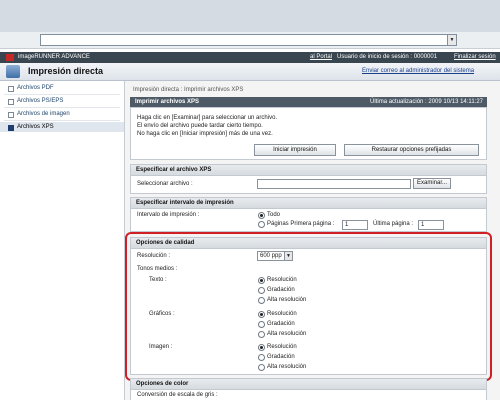 This screenshot has height=400, width=500. I want to click on color-section-title: Opciones de color, so click(162, 384).